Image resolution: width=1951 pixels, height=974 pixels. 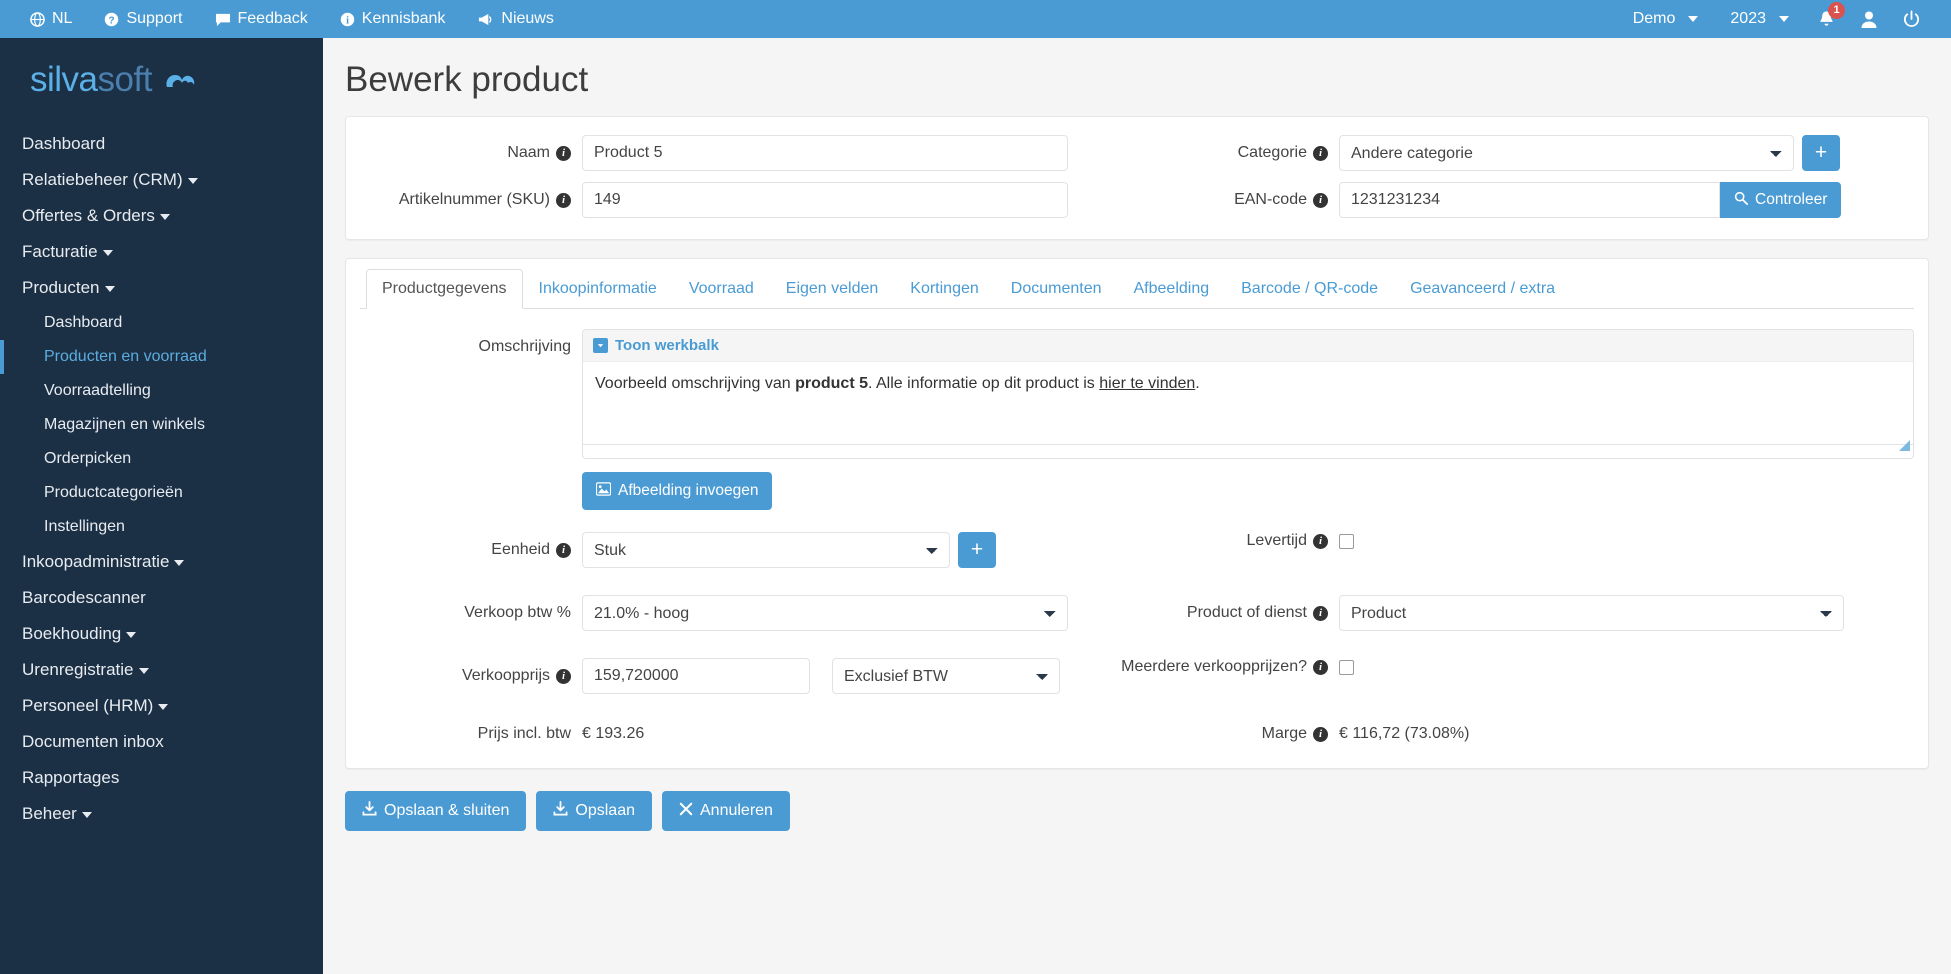 What do you see at coordinates (1346, 541) in the screenshot?
I see `levertijd-checkbox` at bounding box center [1346, 541].